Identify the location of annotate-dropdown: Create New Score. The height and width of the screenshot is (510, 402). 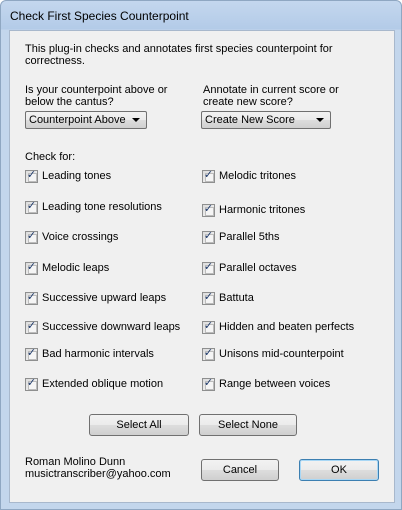
(266, 120).